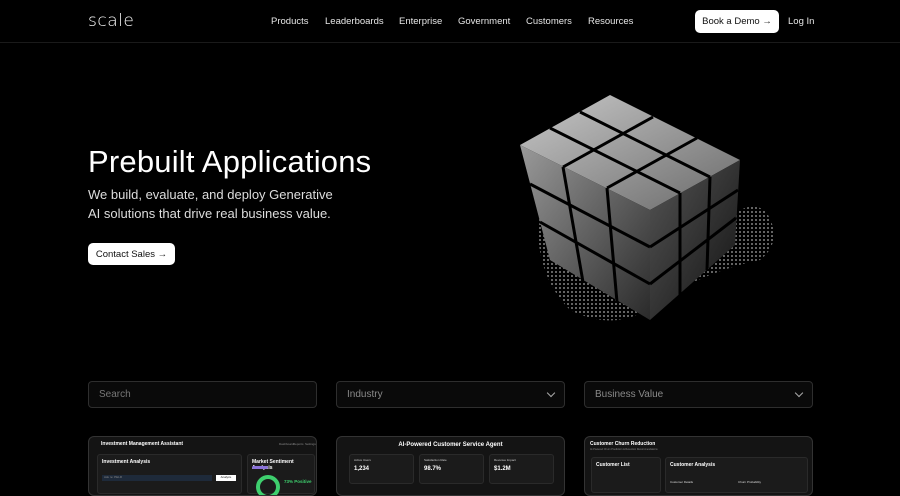 This screenshot has width=900, height=496. I want to click on page-title: Prebuilt Applications, so click(230, 161).